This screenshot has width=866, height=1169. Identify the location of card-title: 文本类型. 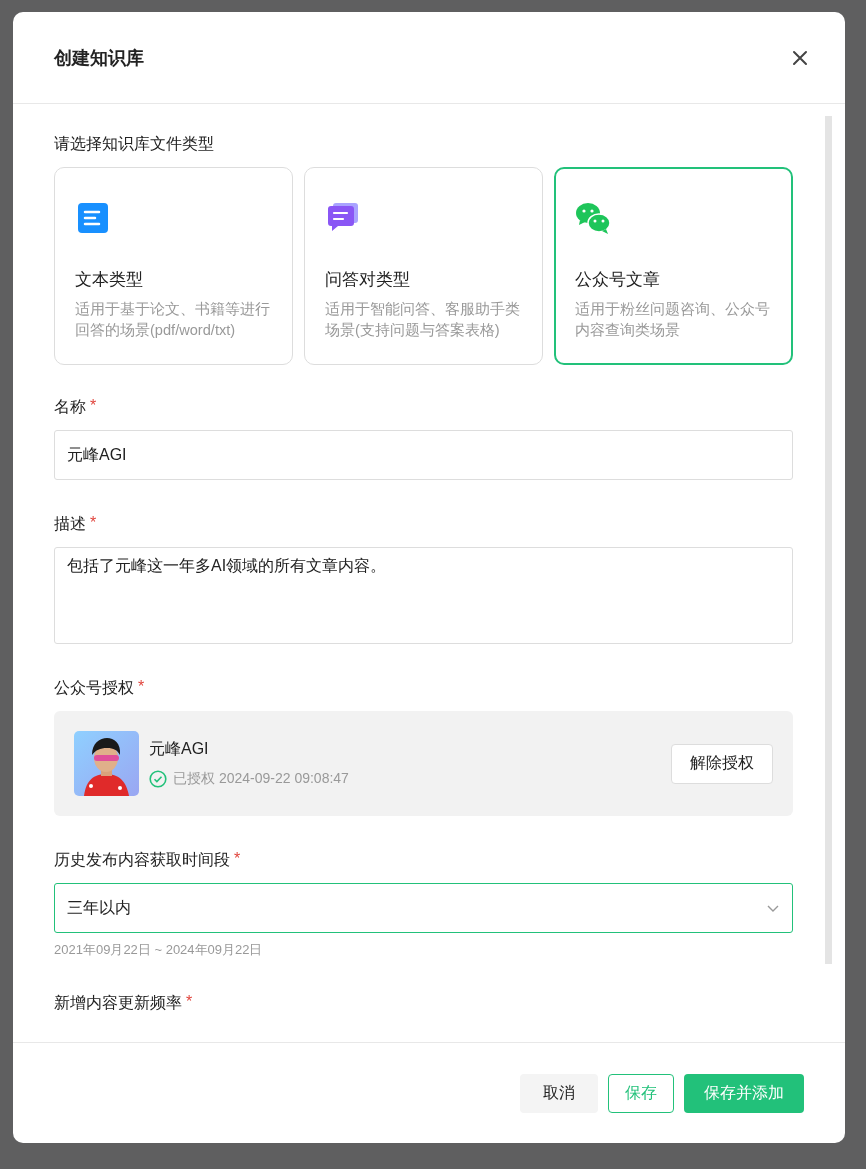
(109, 280).